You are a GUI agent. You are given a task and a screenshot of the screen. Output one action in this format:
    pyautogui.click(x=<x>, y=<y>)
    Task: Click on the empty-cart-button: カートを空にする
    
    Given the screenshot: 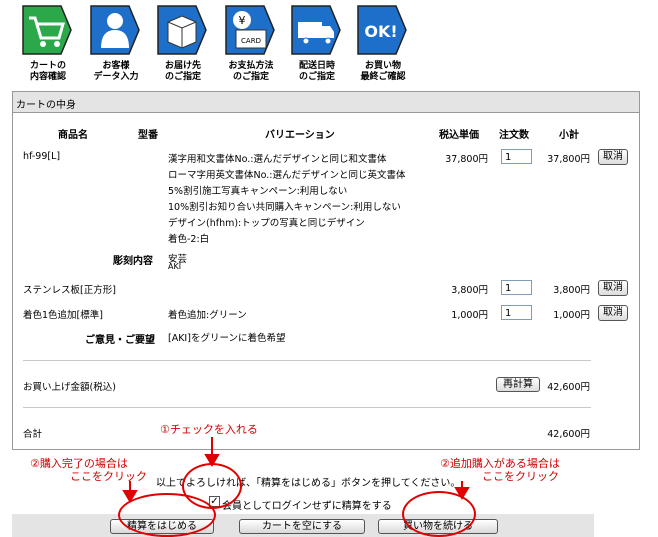 What is the action you would take?
    pyautogui.click(x=302, y=526)
    